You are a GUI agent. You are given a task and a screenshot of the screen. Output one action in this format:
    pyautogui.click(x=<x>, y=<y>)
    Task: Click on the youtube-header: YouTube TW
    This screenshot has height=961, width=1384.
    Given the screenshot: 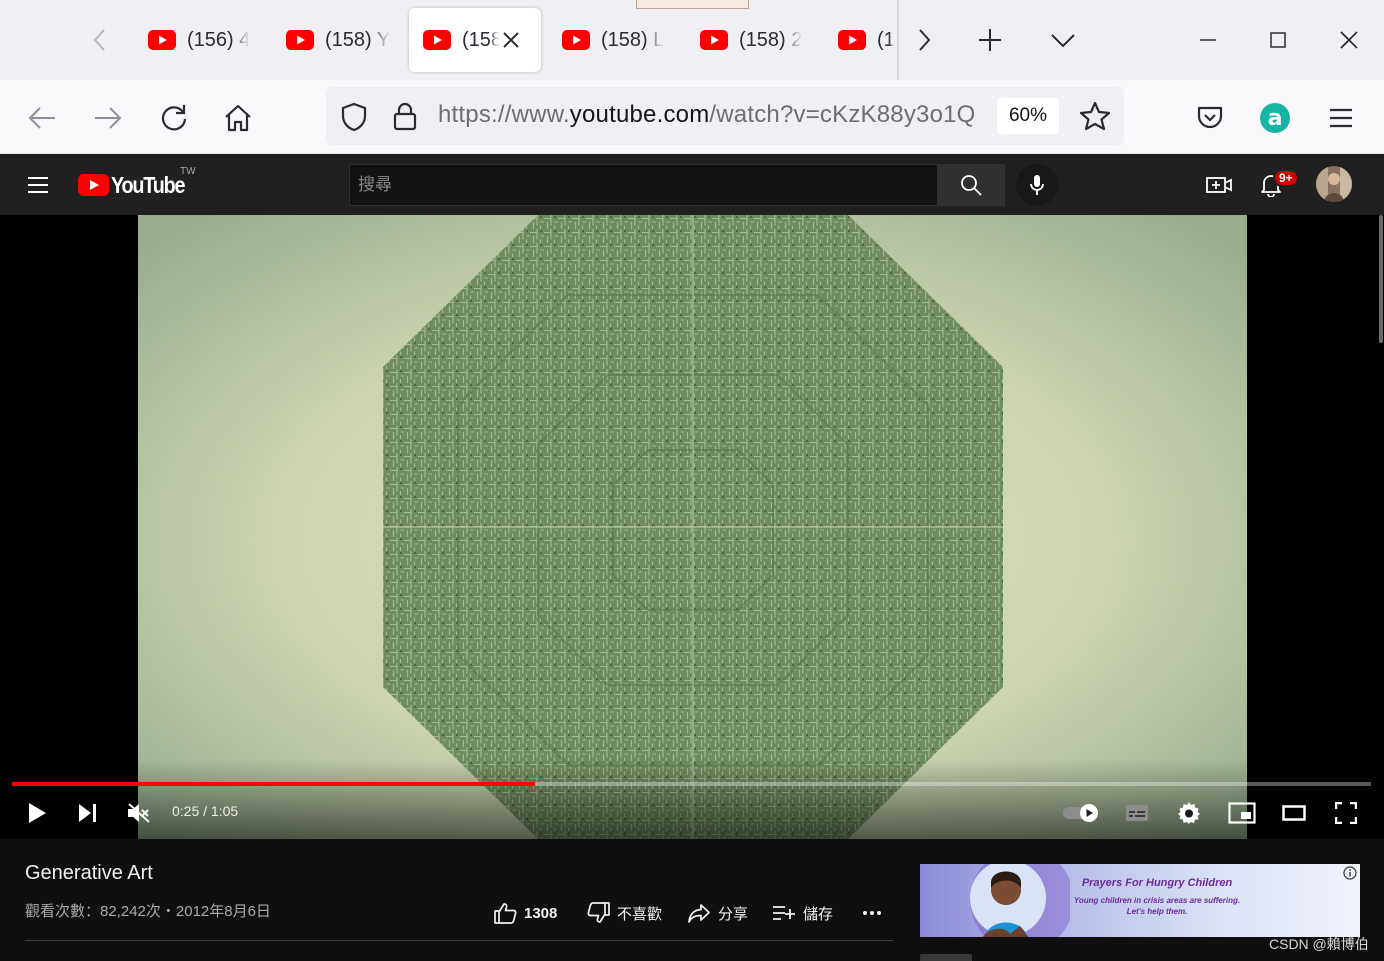 What is the action you would take?
    pyautogui.click(x=692, y=184)
    